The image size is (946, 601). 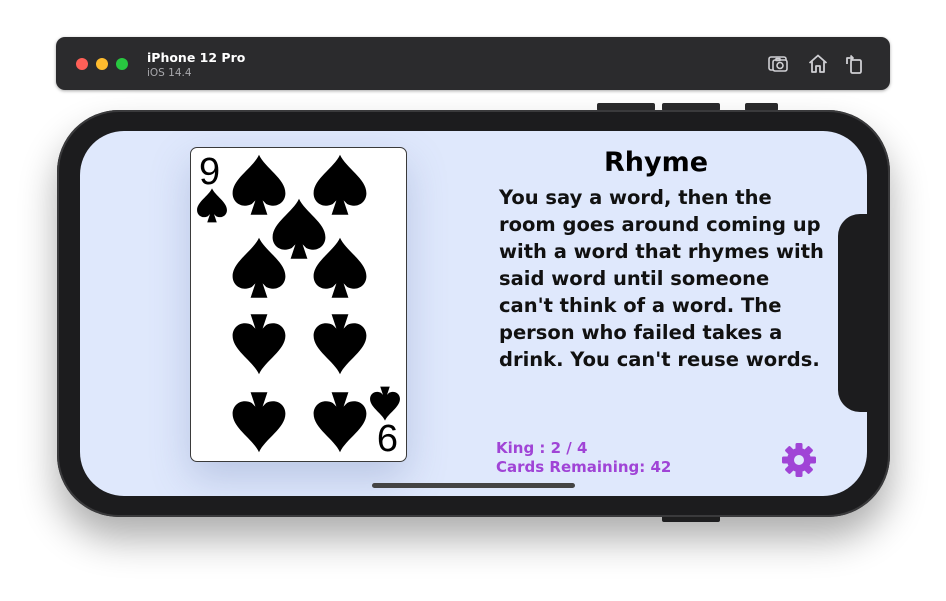 I want to click on card-suit-pips, so click(x=298, y=303).